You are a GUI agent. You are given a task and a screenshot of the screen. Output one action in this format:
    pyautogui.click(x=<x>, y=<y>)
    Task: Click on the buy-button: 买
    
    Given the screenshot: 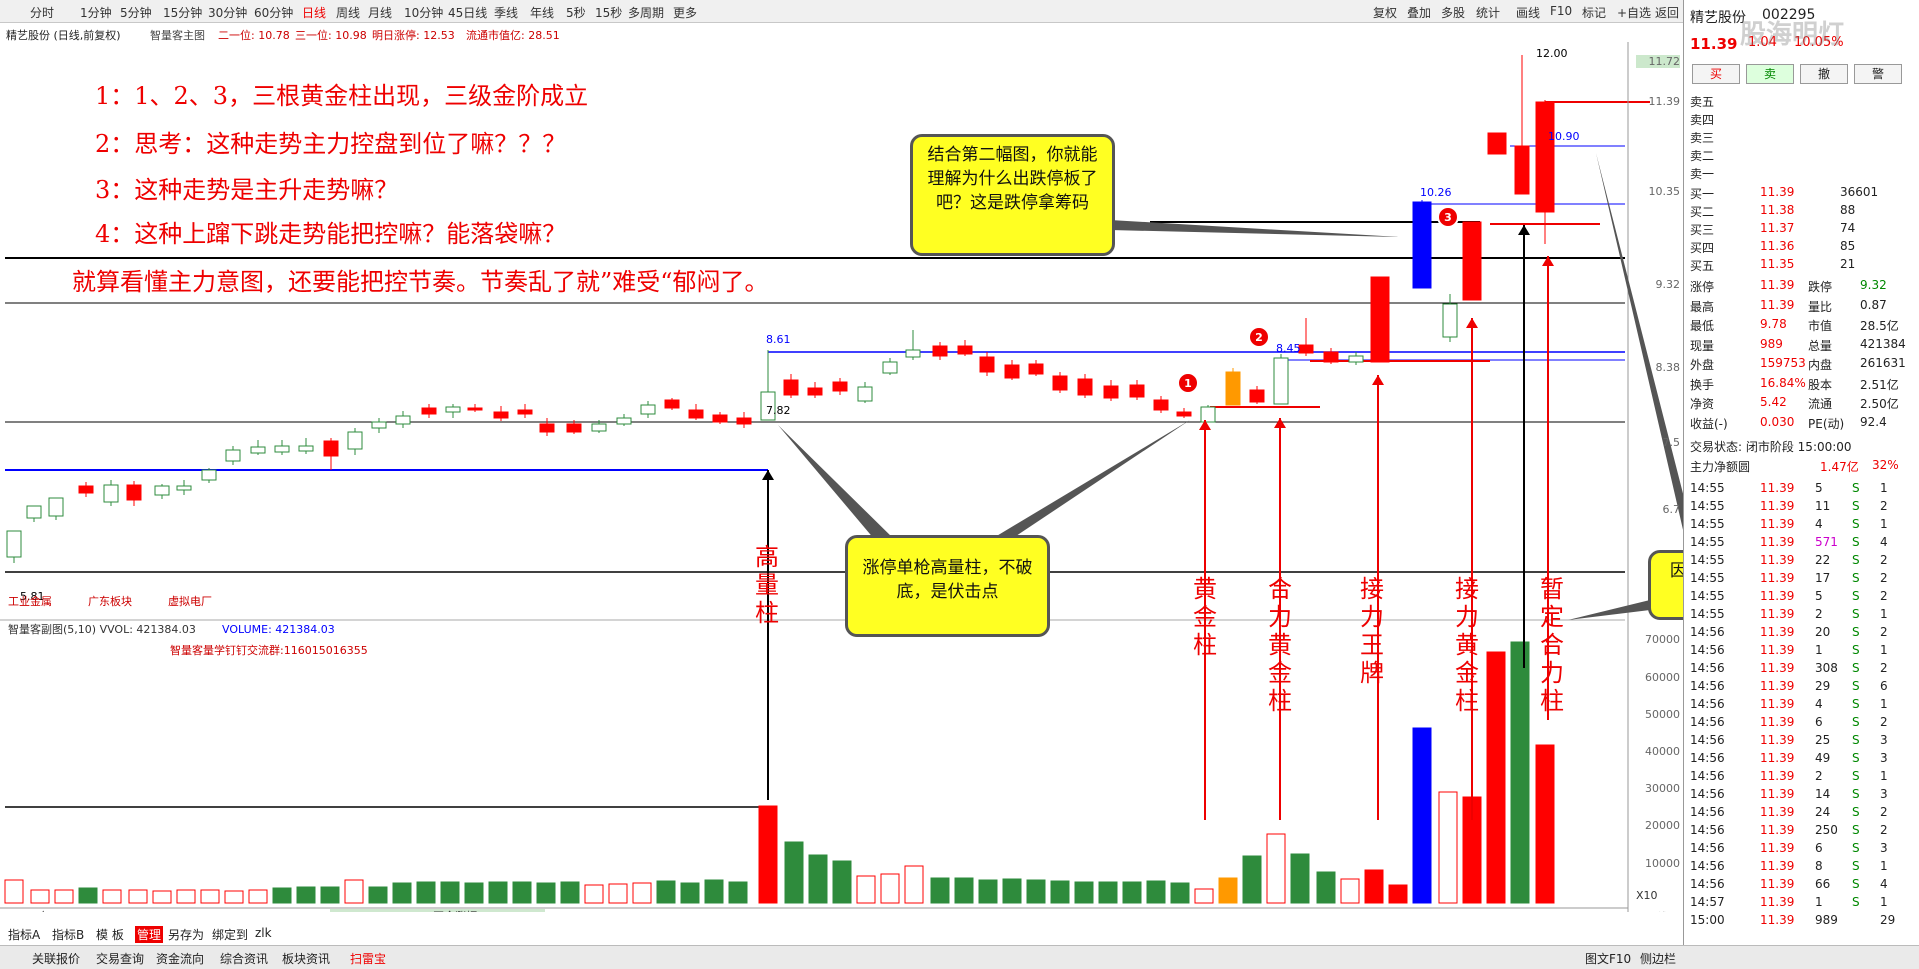 What is the action you would take?
    pyautogui.click(x=1716, y=74)
    